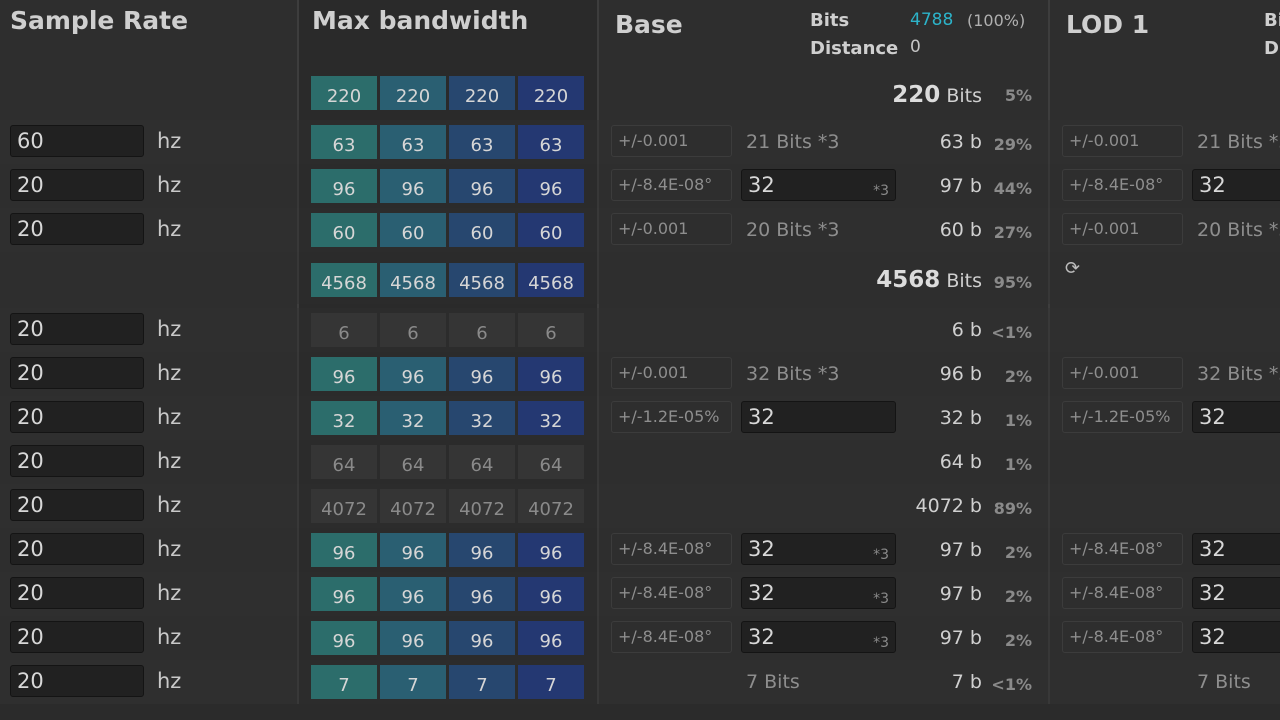 This screenshot has width=1280, height=720. What do you see at coordinates (640, 506) in the screenshot?
I see `row-stripe` at bounding box center [640, 506].